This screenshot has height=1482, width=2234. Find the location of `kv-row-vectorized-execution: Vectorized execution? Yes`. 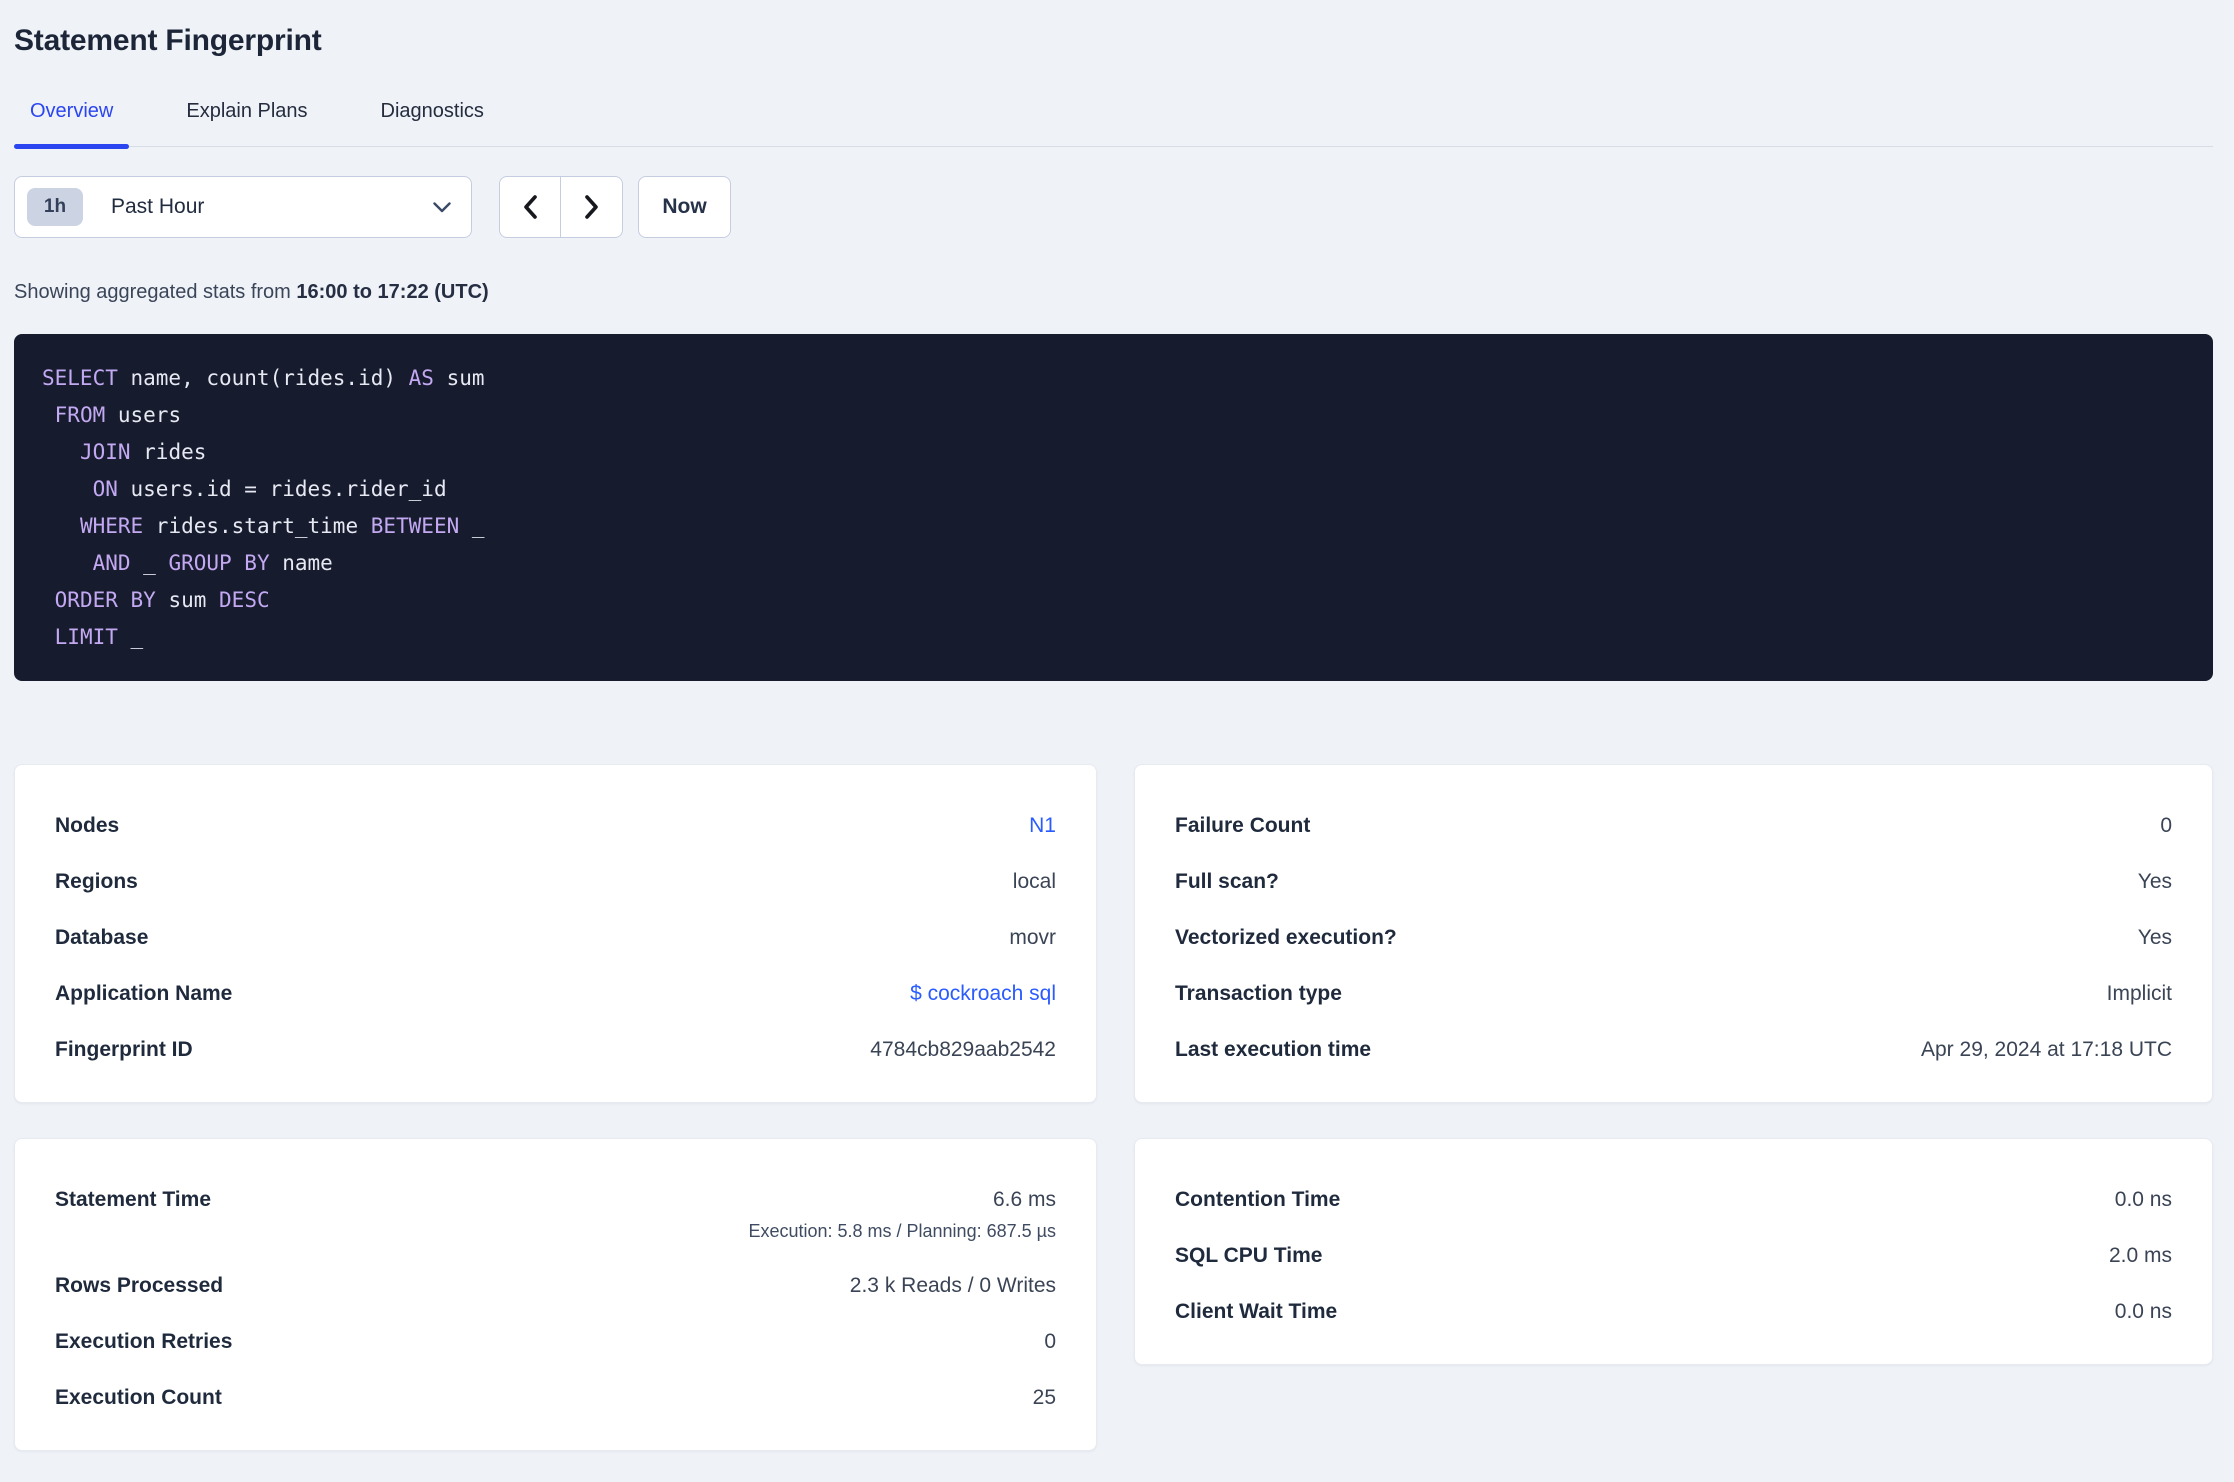

kv-row-vectorized-execution: Vectorized execution? Yes is located at coordinates (1673, 937).